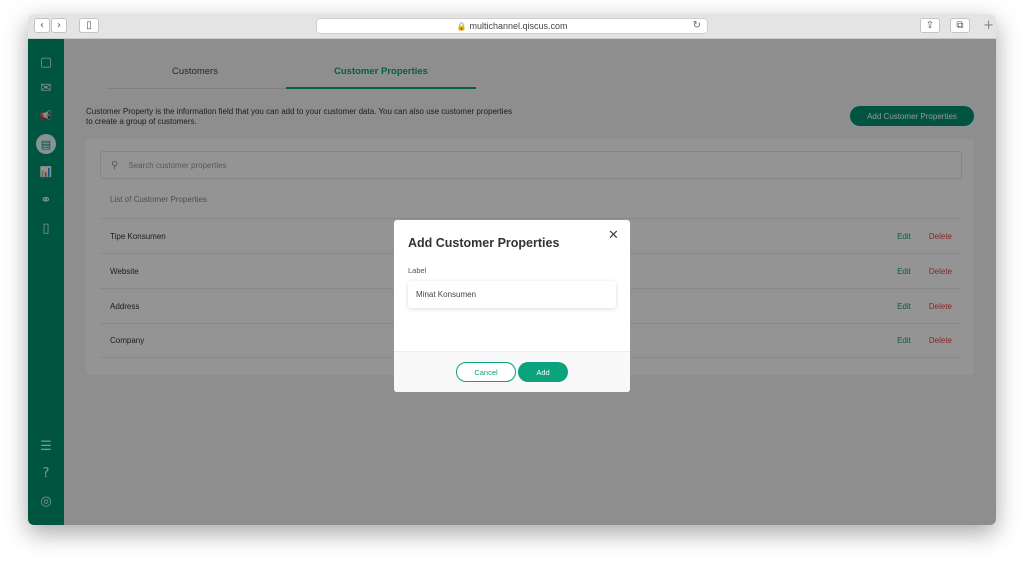  I want to click on chevron-left-icon: ‹, so click(42, 25).